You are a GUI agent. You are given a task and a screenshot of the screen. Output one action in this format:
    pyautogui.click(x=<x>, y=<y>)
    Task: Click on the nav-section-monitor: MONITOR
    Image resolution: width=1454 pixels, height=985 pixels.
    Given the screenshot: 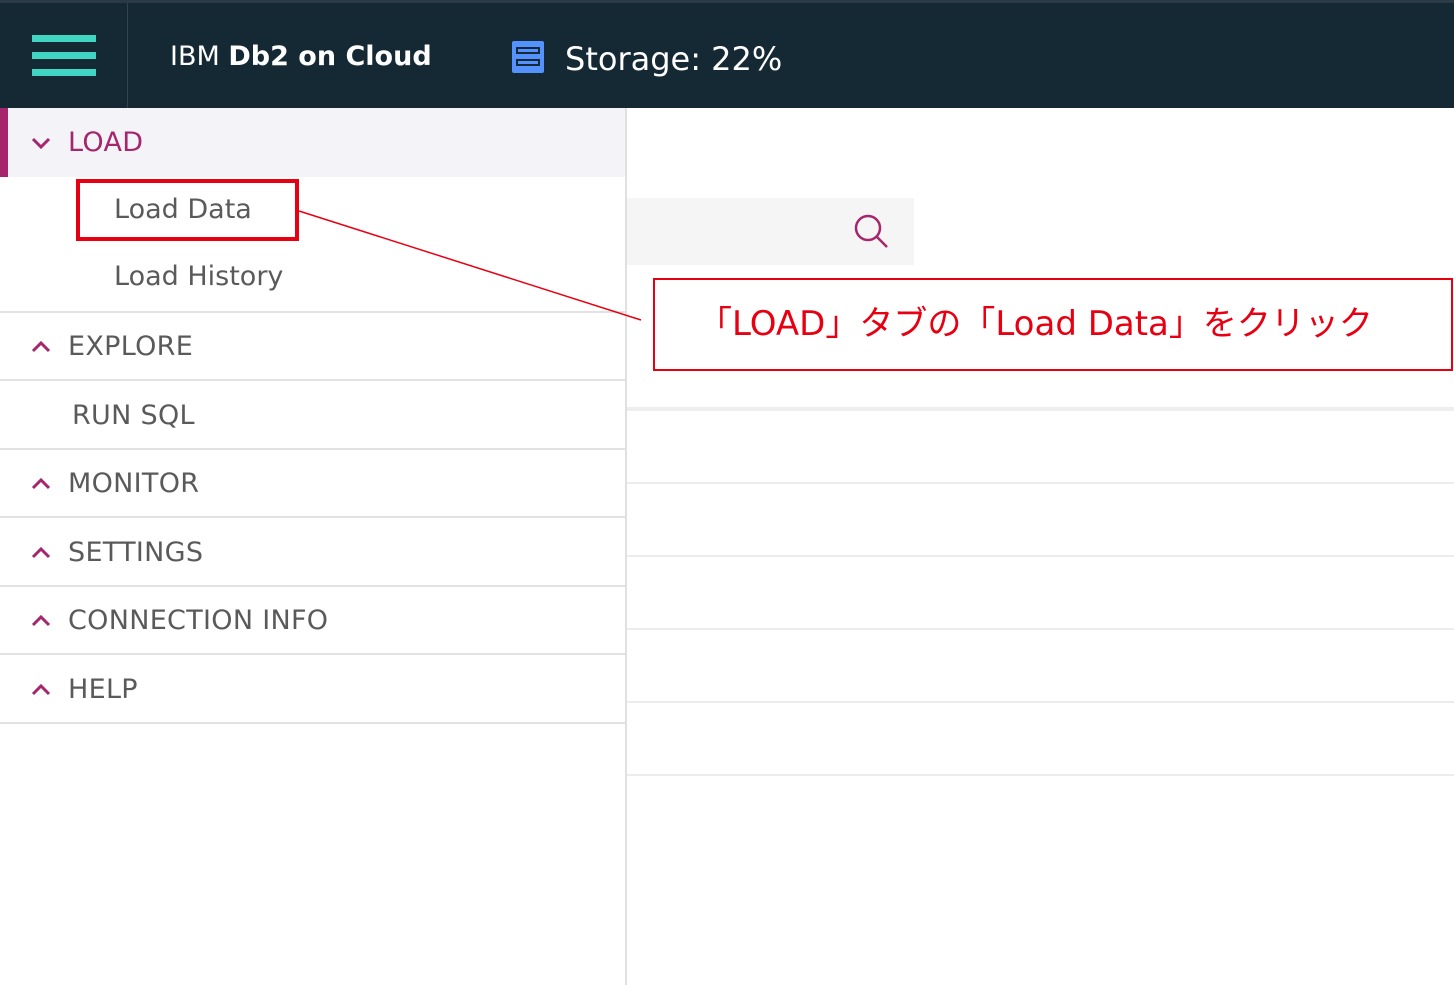 What is the action you would take?
    pyautogui.click(x=312, y=483)
    